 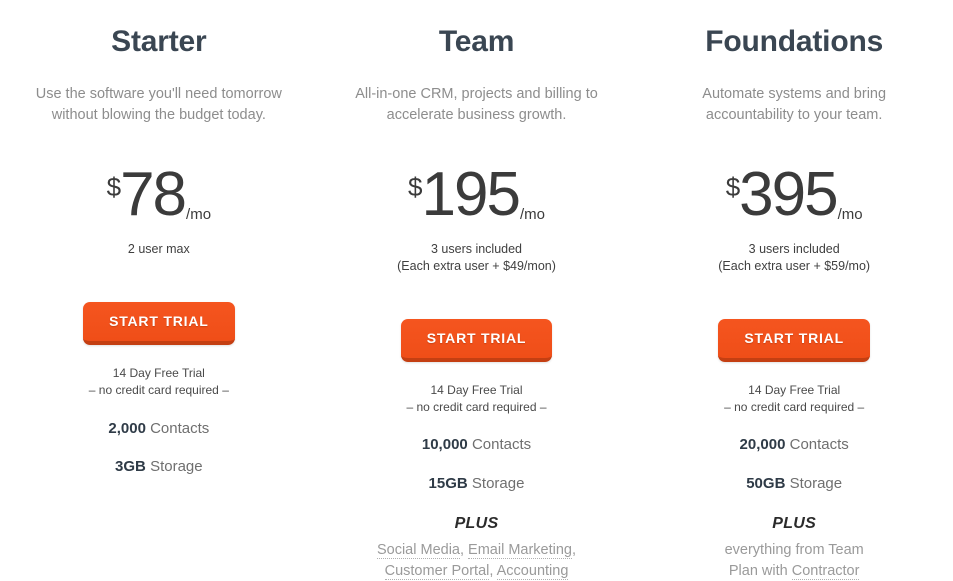 What do you see at coordinates (766, 483) in the screenshot?
I see `storage-value: 50GB` at bounding box center [766, 483].